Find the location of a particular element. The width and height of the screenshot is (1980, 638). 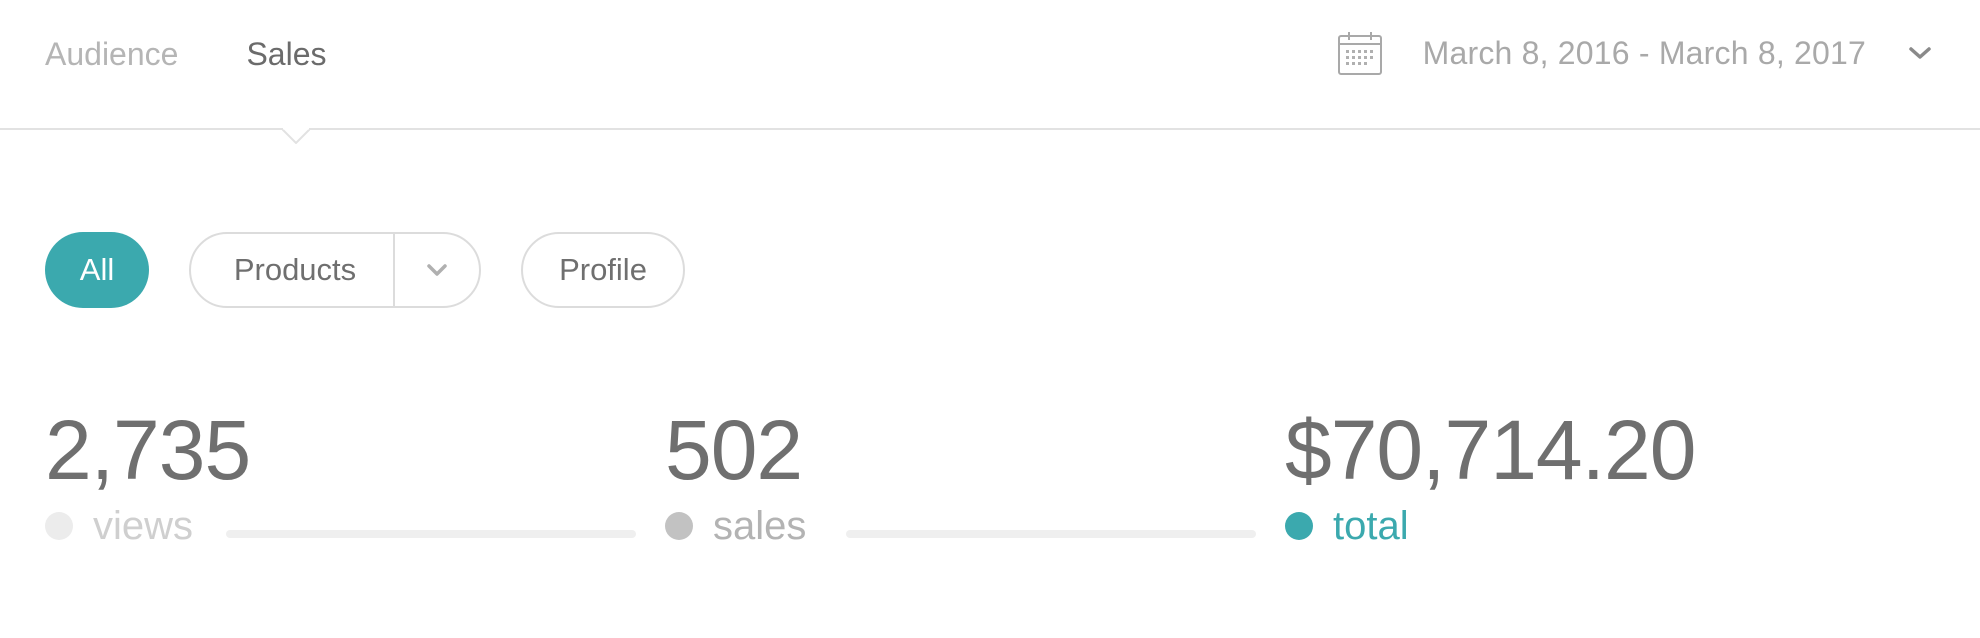

stat-sales-legend: sales is located at coordinates (735, 526).